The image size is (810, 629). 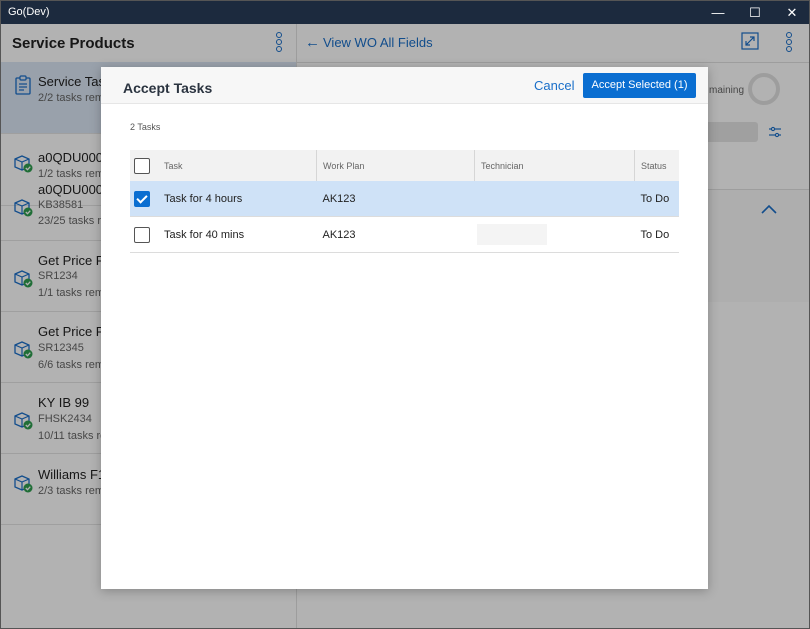 I want to click on task-cell: Task for 4 hours, so click(x=237, y=199).